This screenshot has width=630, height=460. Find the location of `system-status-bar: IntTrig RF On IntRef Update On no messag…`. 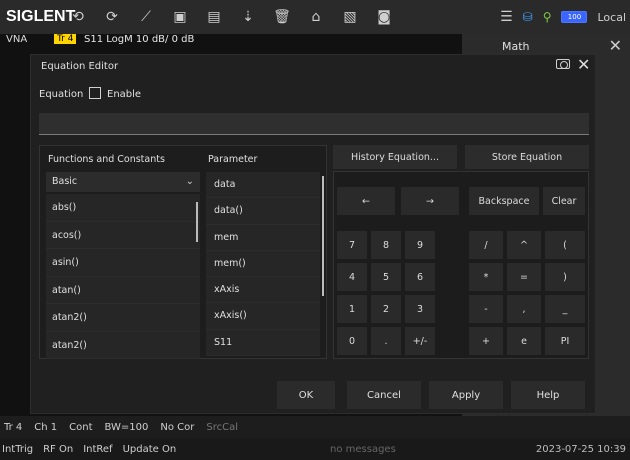

system-status-bar: IntTrig RF On IntRef Update On no messag… is located at coordinates (315, 449).